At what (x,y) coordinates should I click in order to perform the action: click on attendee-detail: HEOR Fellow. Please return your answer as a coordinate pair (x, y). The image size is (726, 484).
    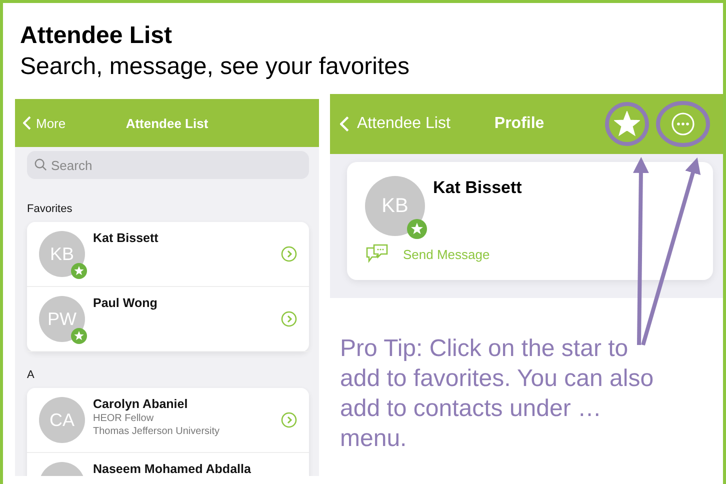
    Looking at the image, I should click on (124, 418).